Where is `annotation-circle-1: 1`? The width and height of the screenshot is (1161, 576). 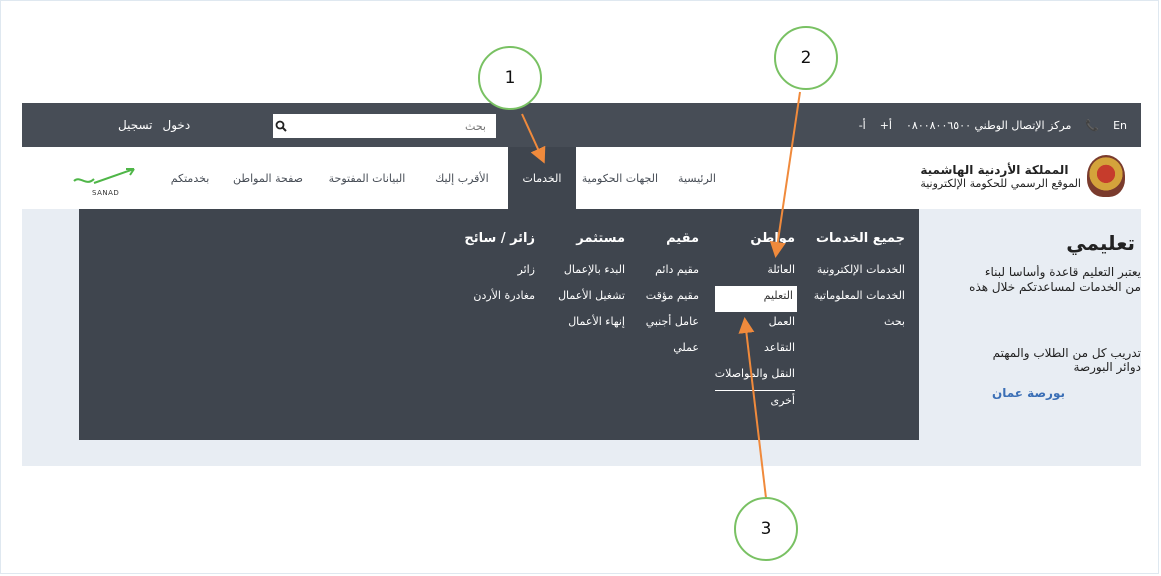
annotation-circle-1: 1 is located at coordinates (510, 78).